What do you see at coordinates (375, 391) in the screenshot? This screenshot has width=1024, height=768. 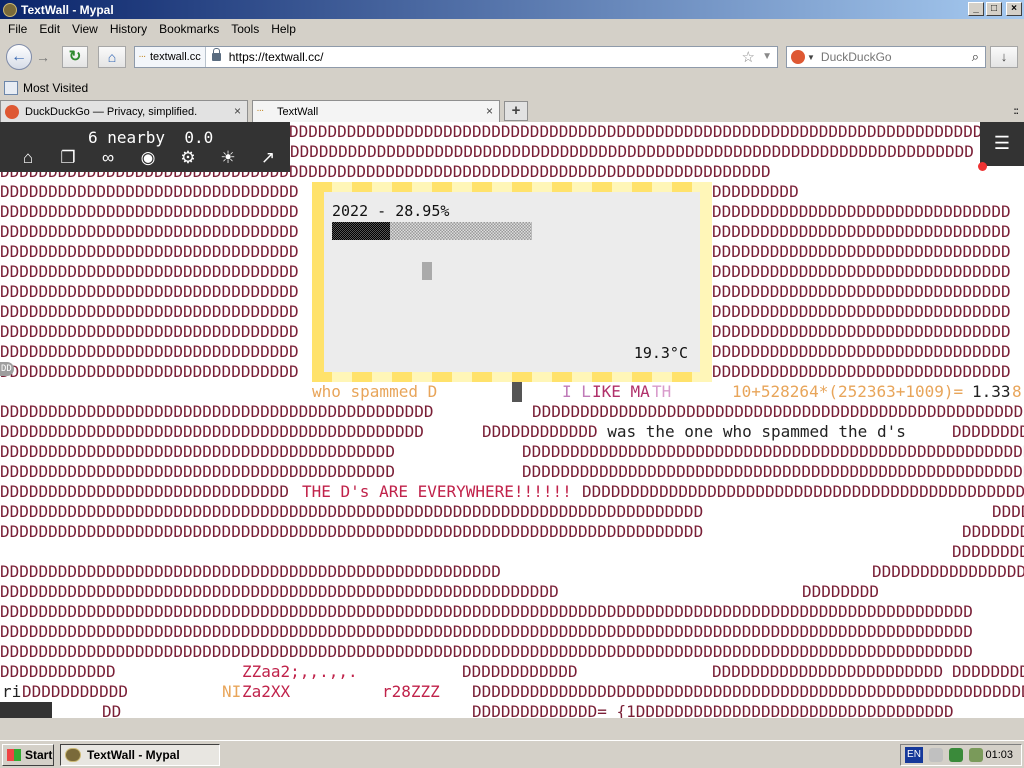 I see `text-segment: who spammed D` at bounding box center [375, 391].